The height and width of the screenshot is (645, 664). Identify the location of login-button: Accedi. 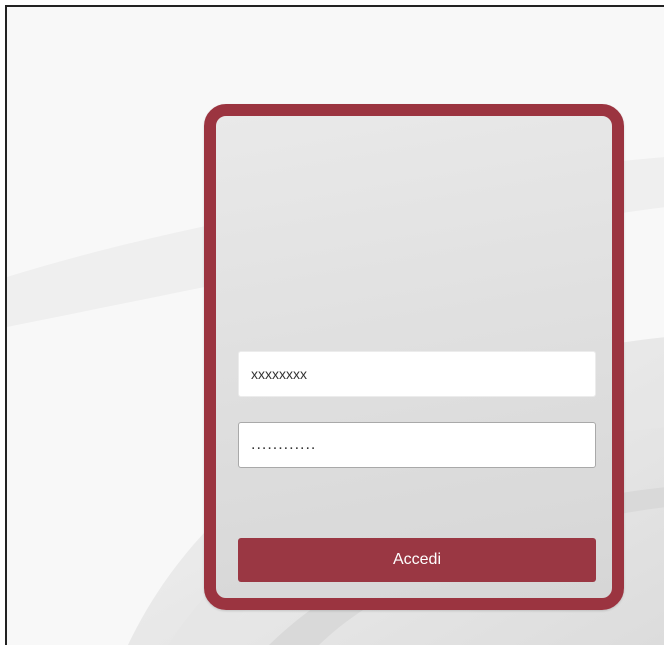
(417, 560).